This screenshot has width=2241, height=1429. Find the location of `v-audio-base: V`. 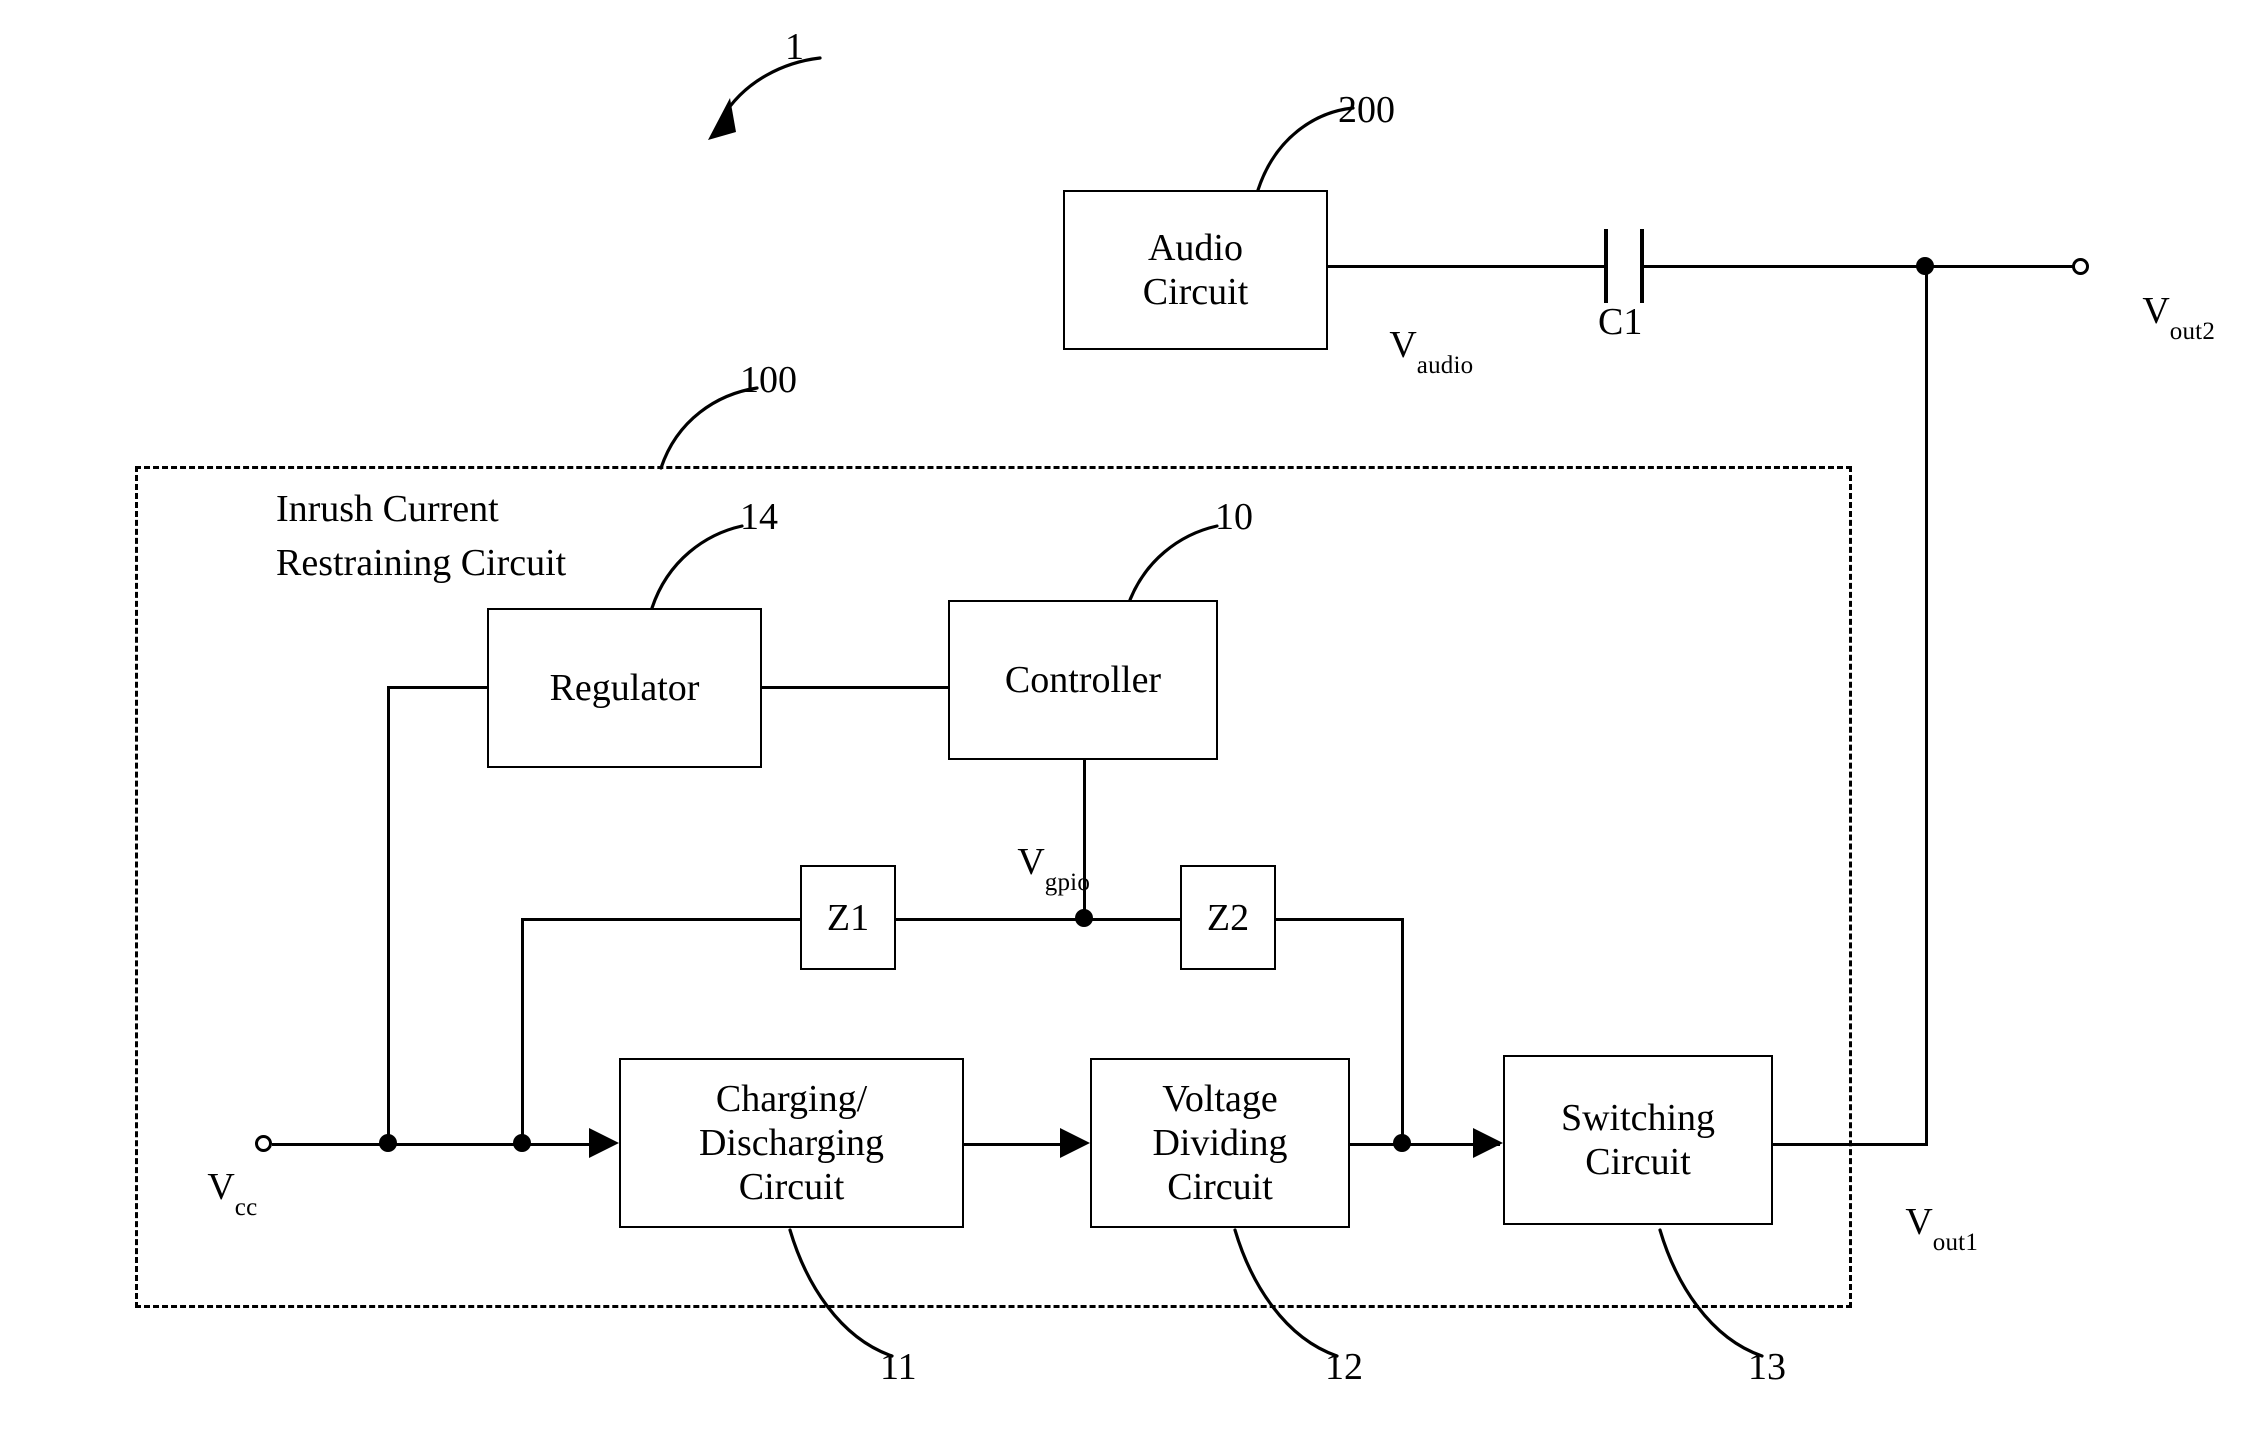

v-audio-base: V is located at coordinates (1403, 344).